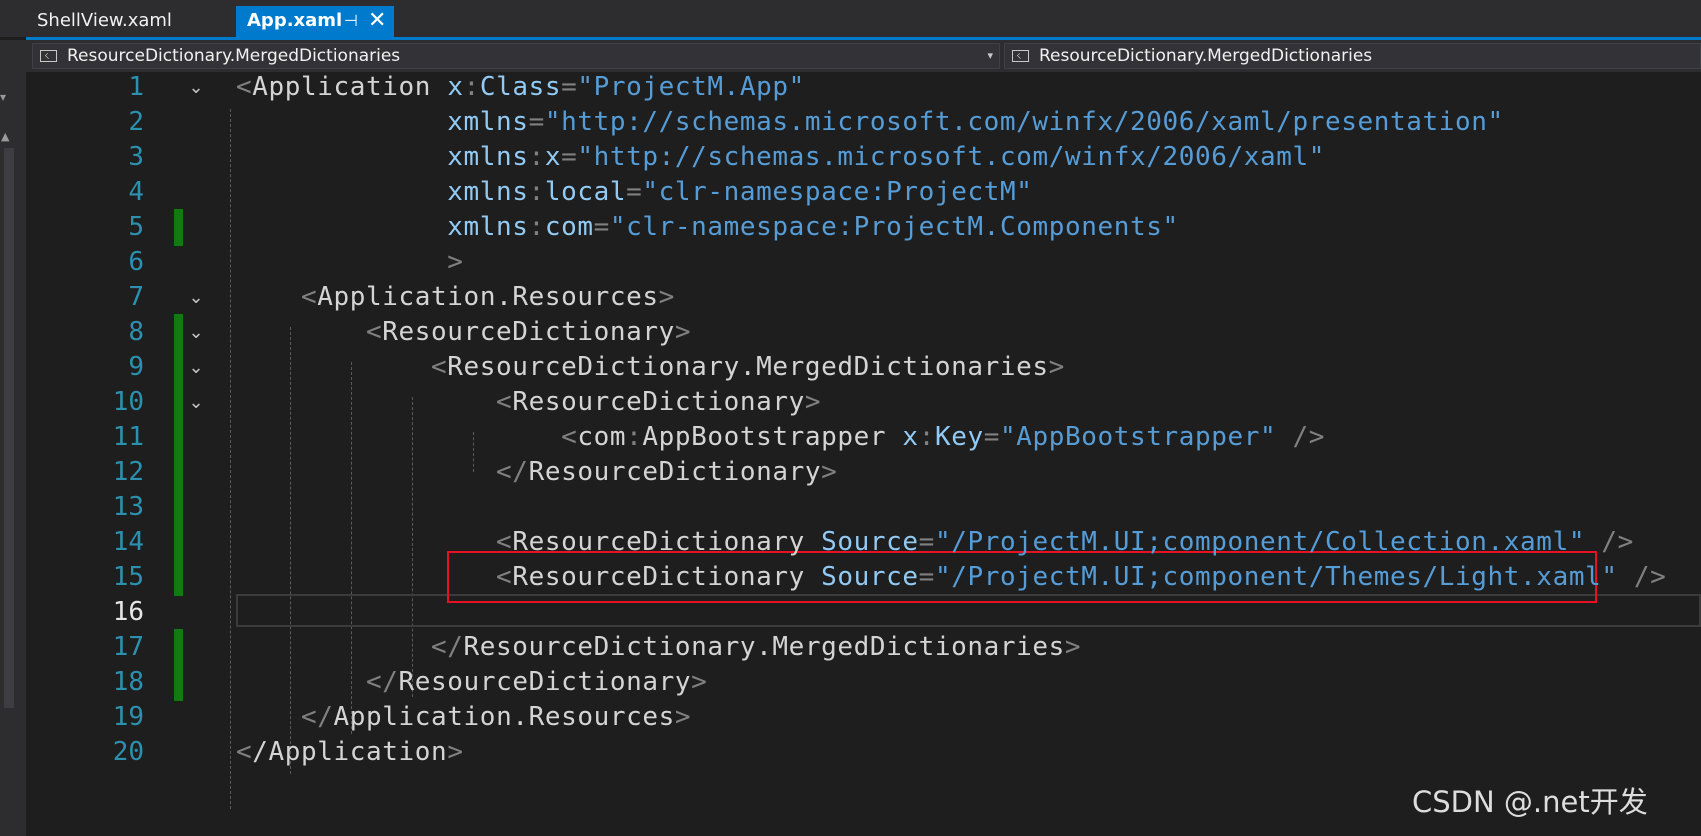  I want to click on code-token: Key, so click(959, 437).